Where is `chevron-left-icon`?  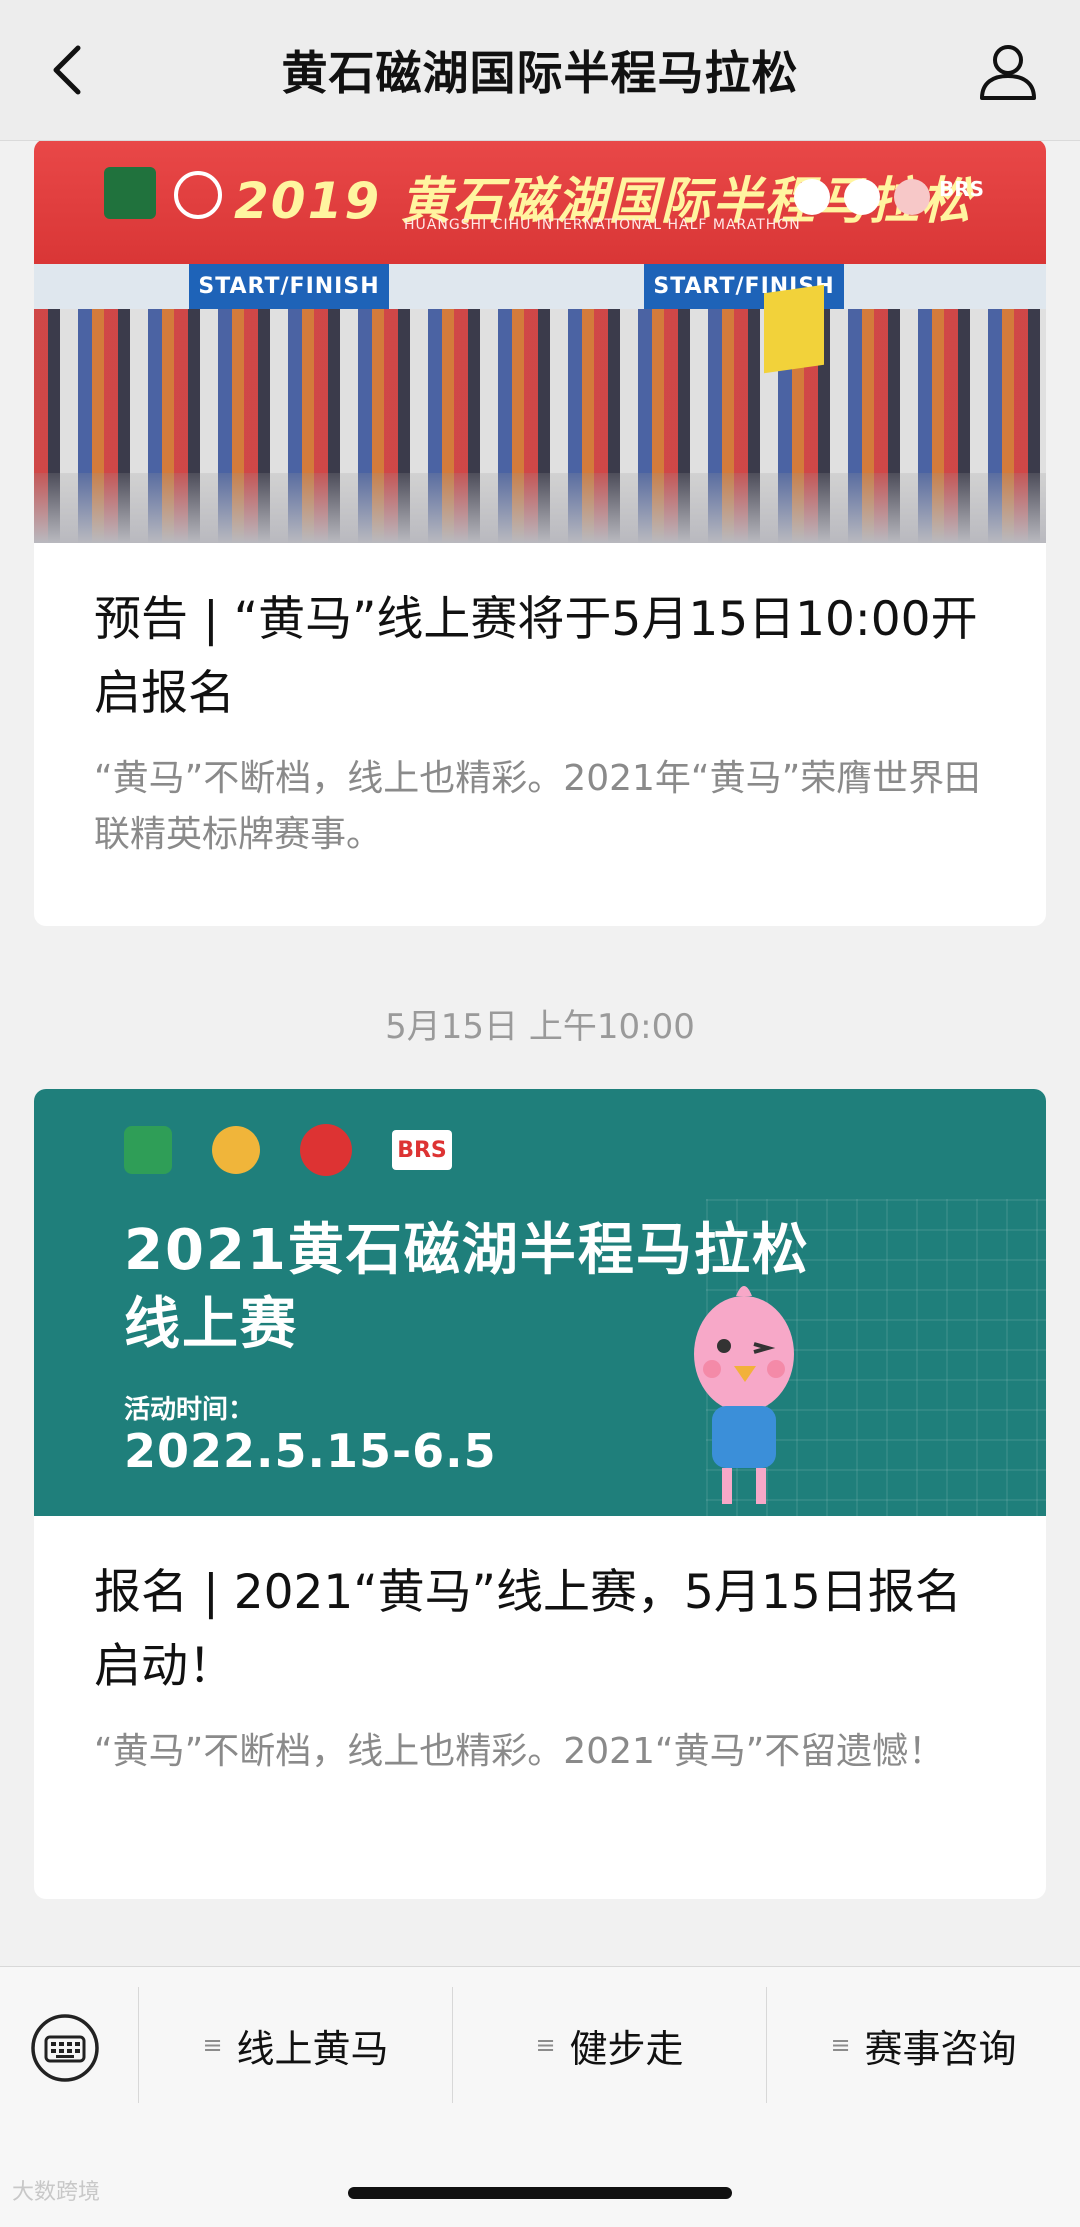 chevron-left-icon is located at coordinates (67, 70).